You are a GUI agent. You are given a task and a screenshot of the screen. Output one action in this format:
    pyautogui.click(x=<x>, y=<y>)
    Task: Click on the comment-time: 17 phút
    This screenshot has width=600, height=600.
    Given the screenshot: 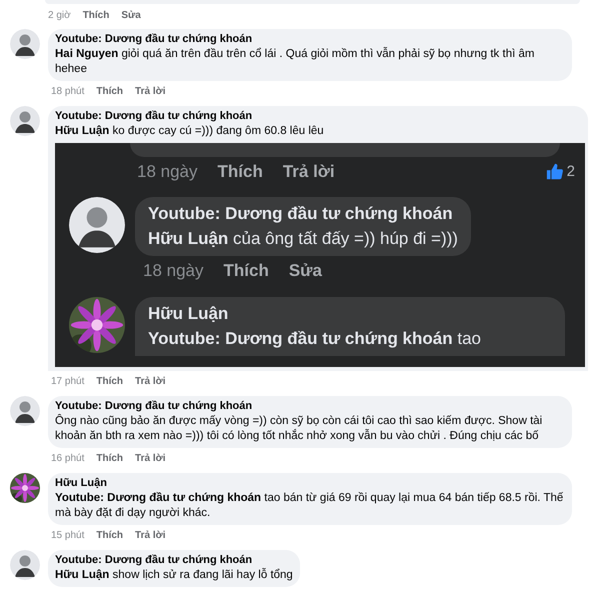 What is the action you would take?
    pyautogui.click(x=67, y=382)
    